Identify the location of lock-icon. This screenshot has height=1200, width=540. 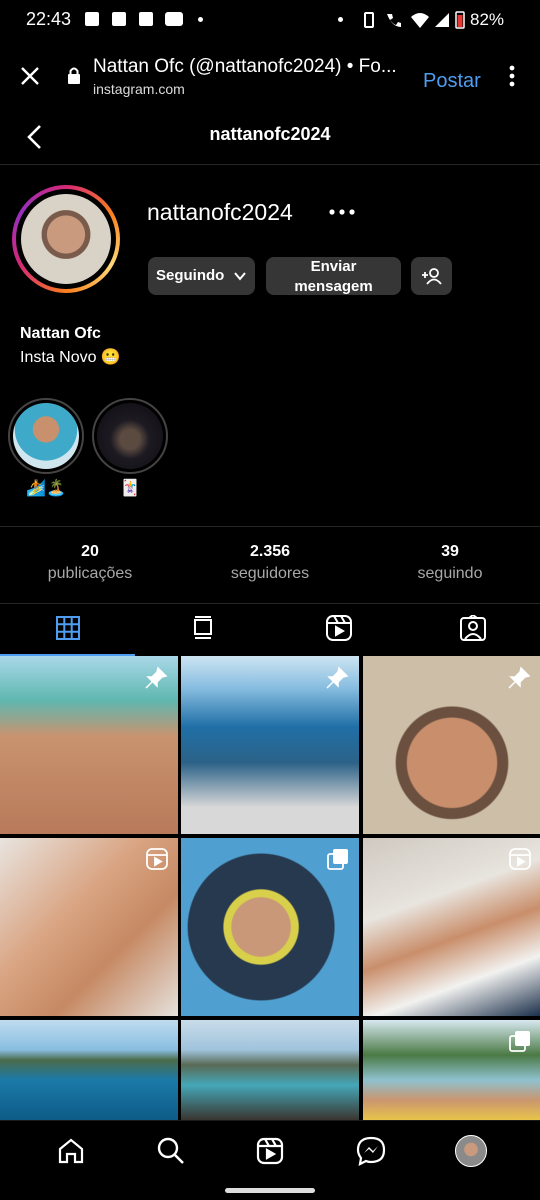
(74, 75).